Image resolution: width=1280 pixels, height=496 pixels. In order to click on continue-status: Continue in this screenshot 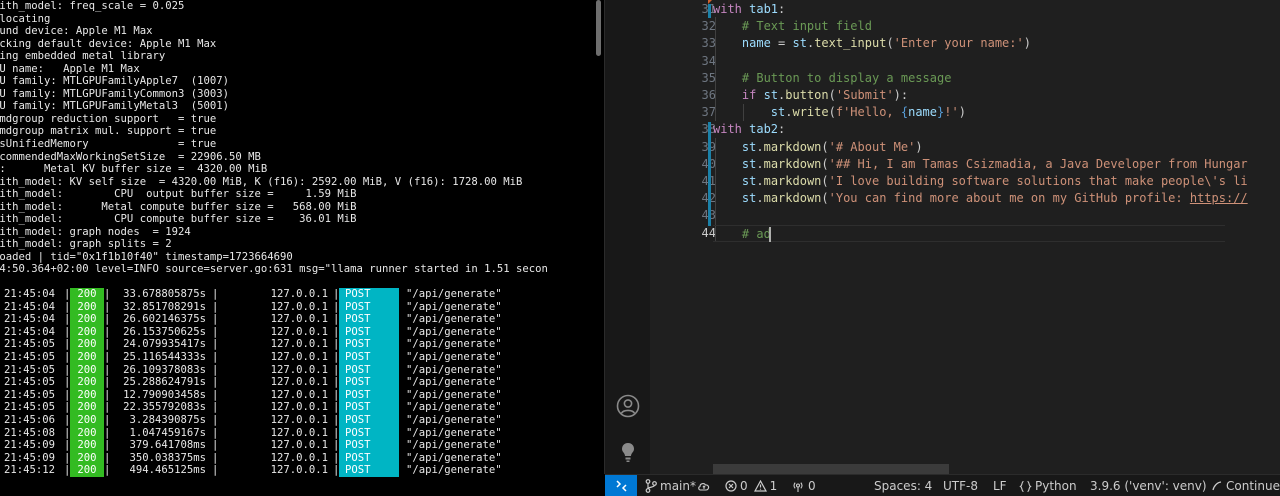, I will do `click(1245, 485)`.